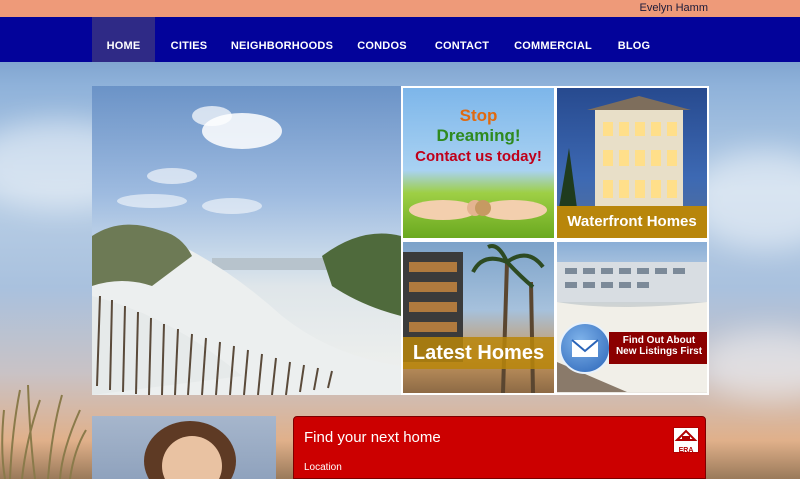  I want to click on agent-photo, so click(184, 447).